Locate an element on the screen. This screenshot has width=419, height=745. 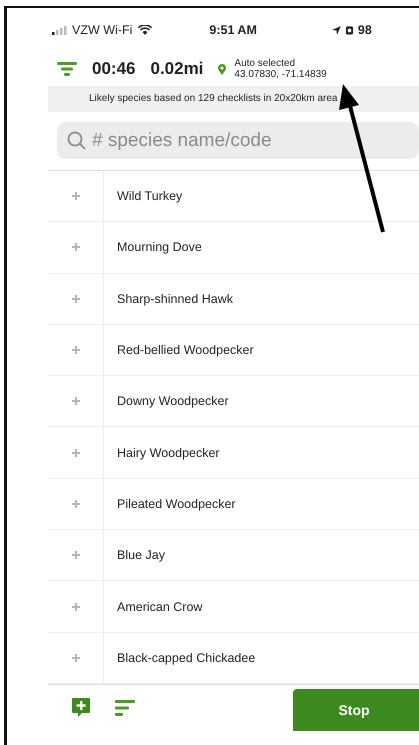
wifi-icon is located at coordinates (145, 30).